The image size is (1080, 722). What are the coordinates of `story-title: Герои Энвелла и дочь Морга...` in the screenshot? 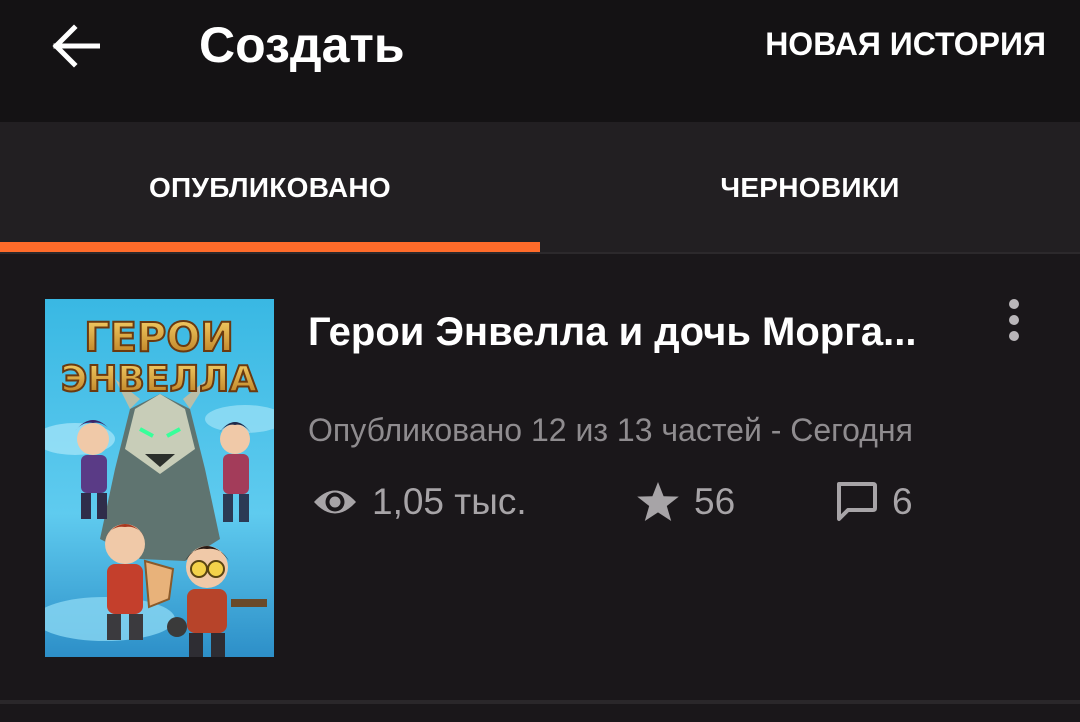 It's located at (638, 332).